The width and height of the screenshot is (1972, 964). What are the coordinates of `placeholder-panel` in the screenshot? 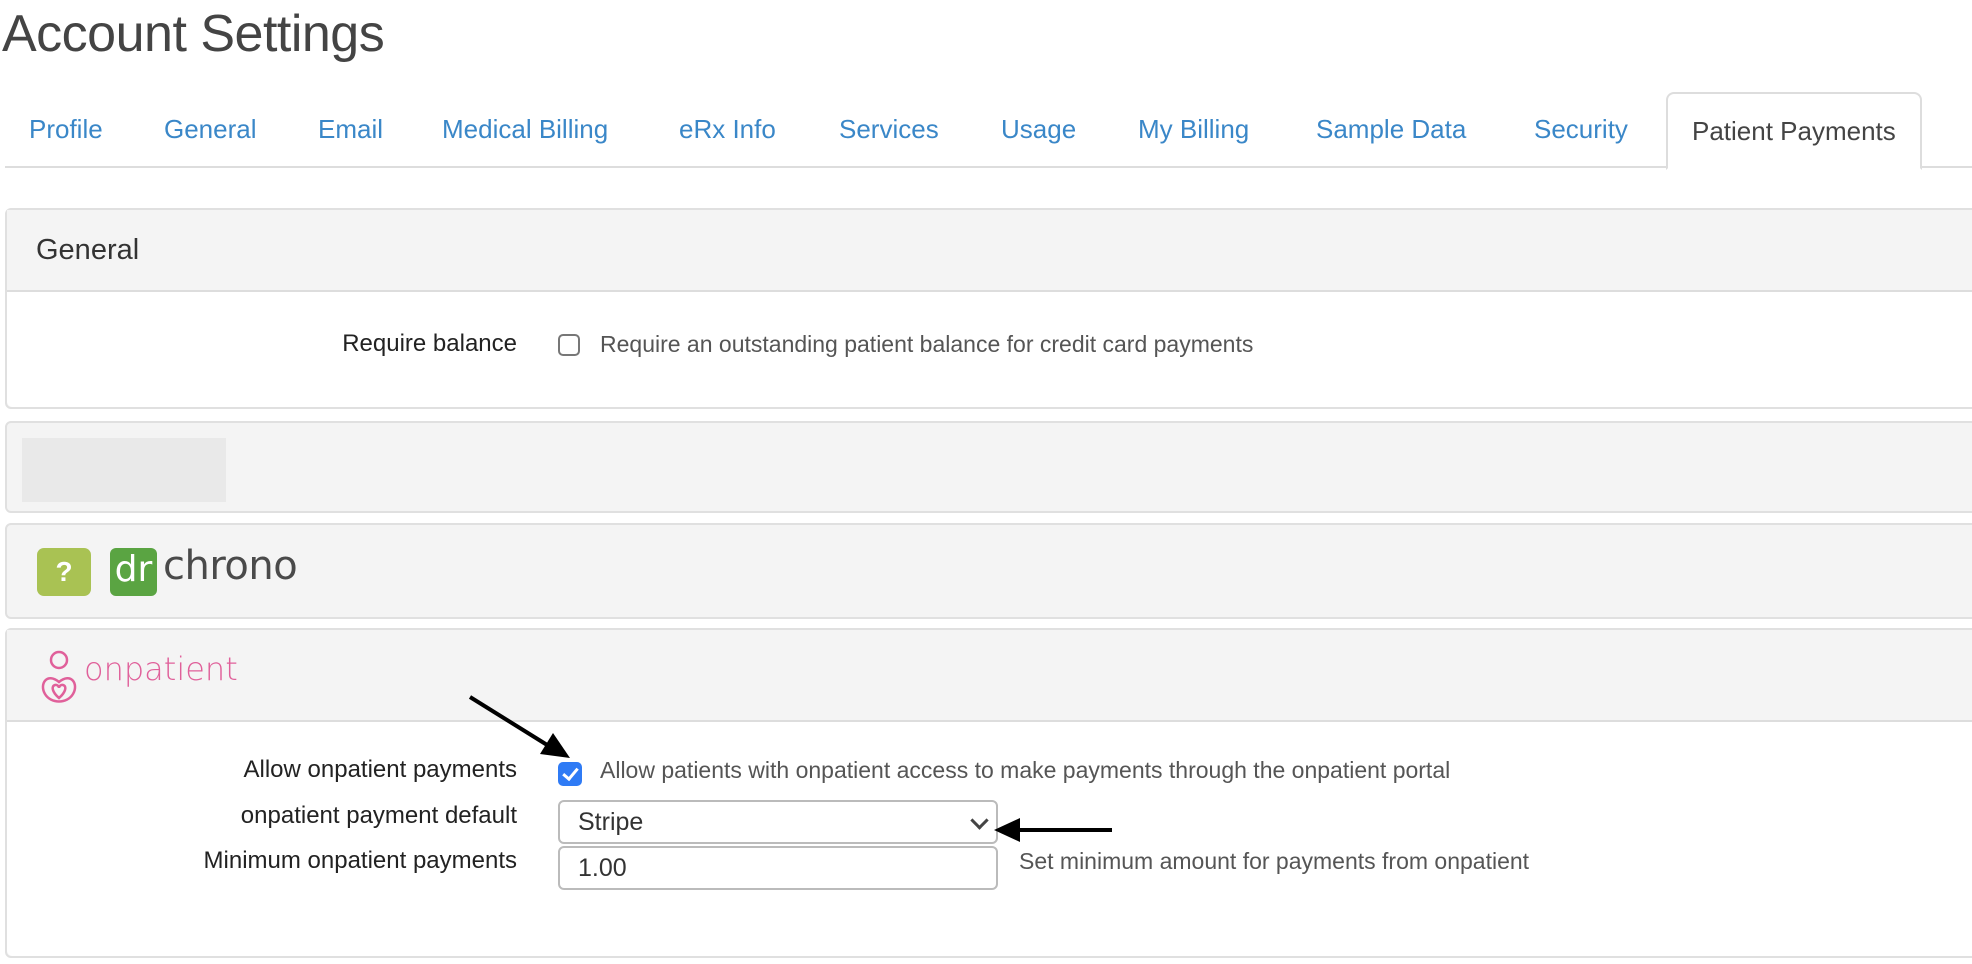 It's located at (988, 467).